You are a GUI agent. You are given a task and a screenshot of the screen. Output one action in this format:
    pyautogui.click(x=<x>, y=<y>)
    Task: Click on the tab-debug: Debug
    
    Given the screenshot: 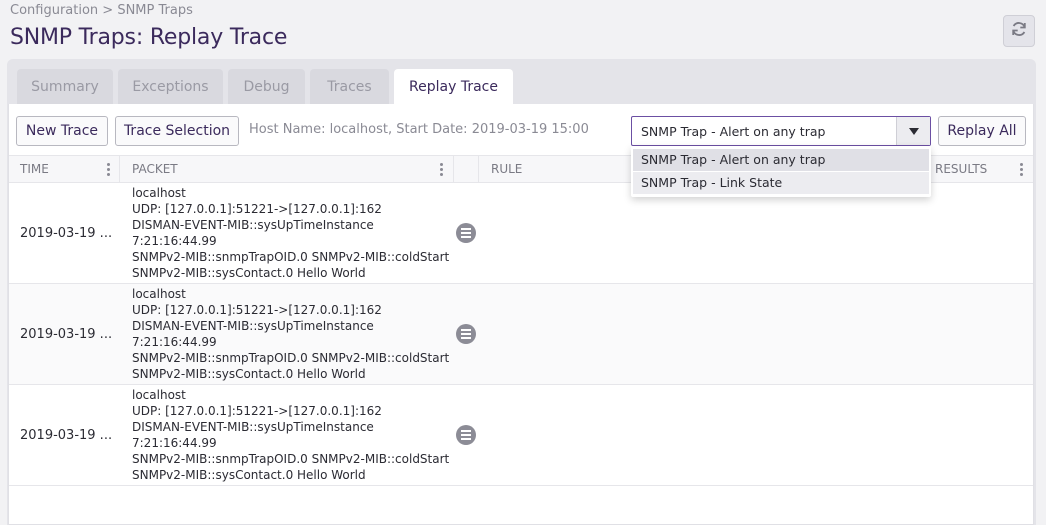 What is the action you would take?
    pyautogui.click(x=266, y=86)
    